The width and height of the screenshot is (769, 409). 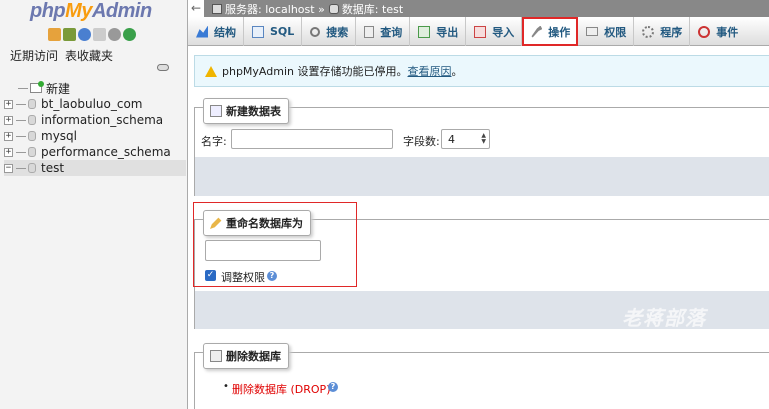 I want to click on back-arrow-icon: ←, so click(x=196, y=8).